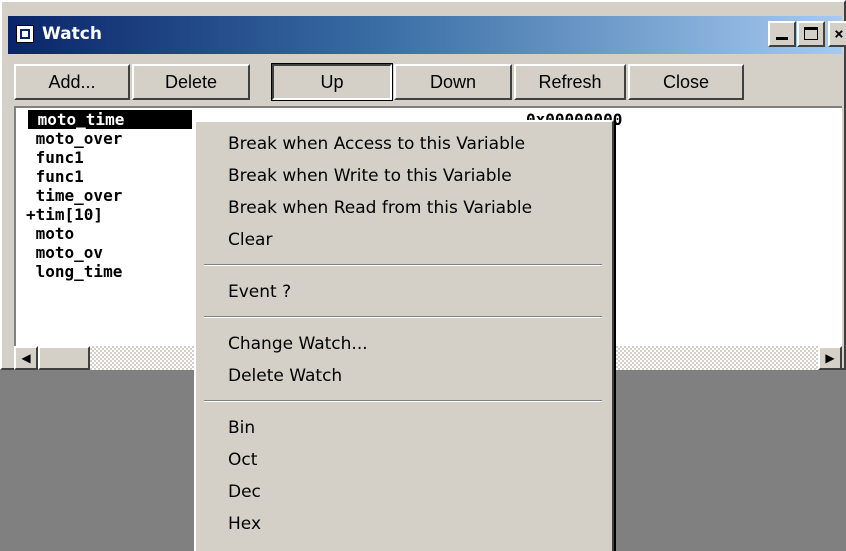  Describe the element at coordinates (403, 428) in the screenshot. I see `menu-bin: Bin` at that location.